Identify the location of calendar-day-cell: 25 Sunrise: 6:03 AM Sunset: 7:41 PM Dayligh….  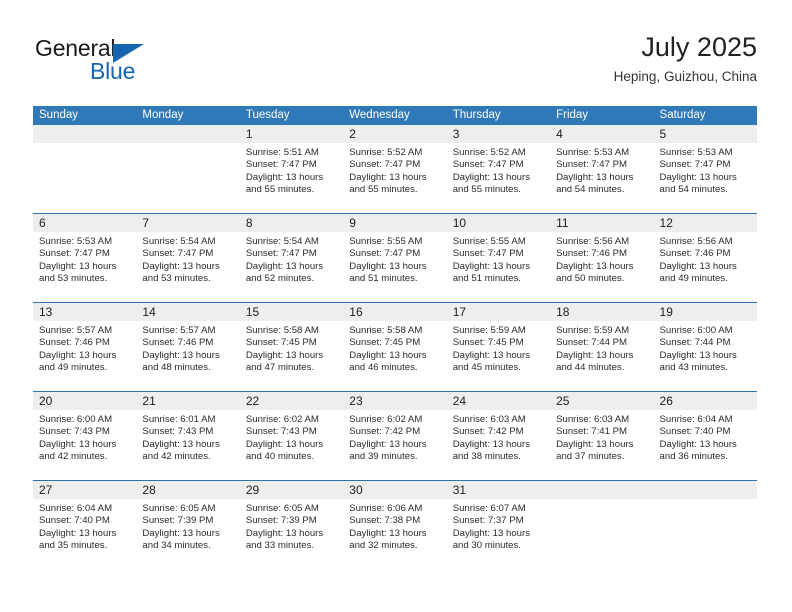
(602, 436).